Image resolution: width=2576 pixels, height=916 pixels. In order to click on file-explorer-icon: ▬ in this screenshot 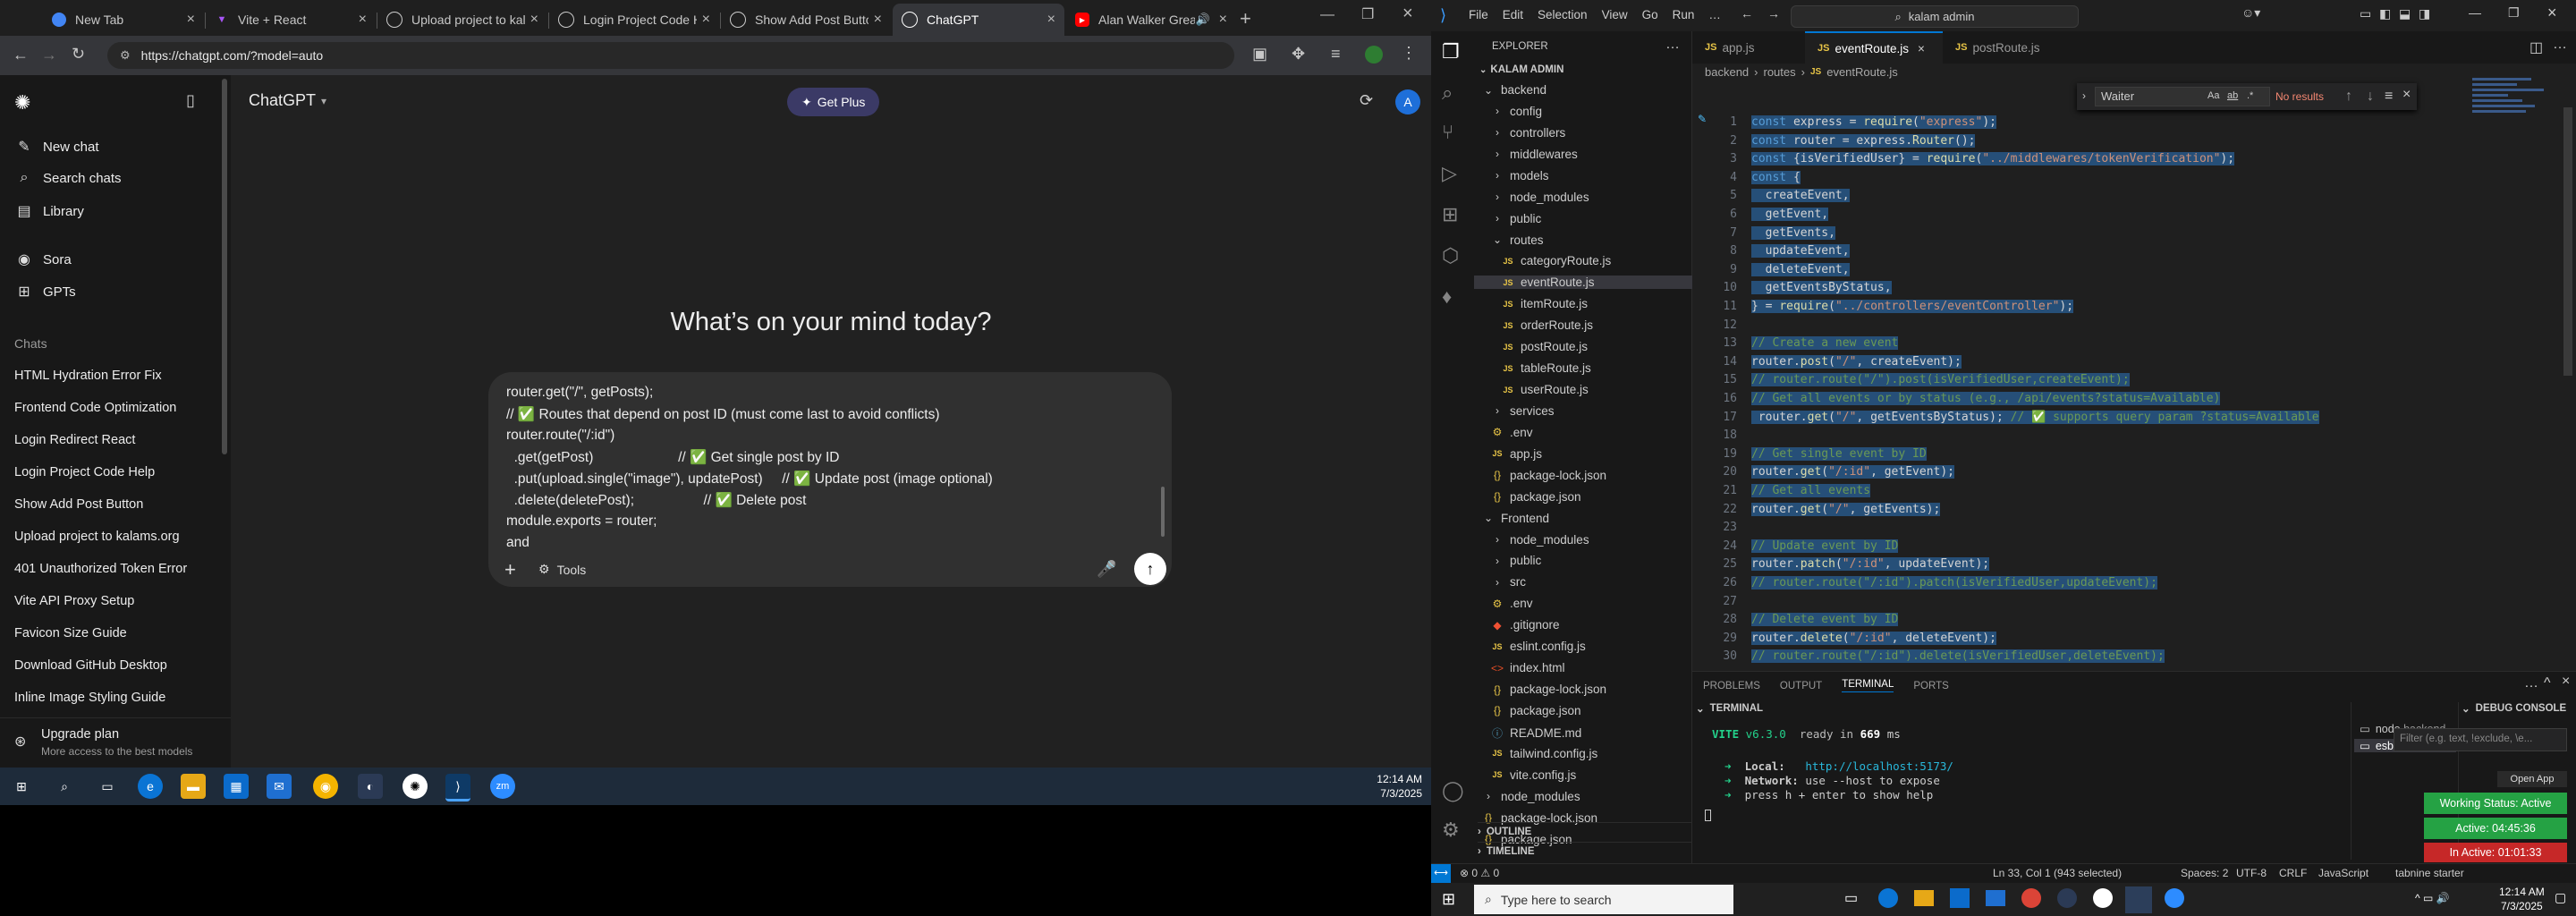, I will do `click(193, 786)`.